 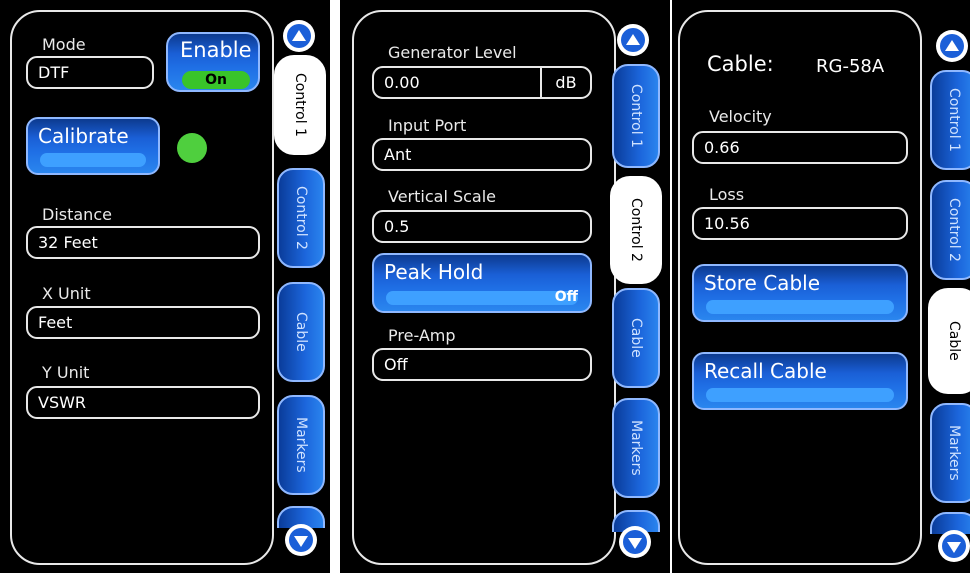 I want to click on xunit-label: X Unit, so click(x=66, y=293).